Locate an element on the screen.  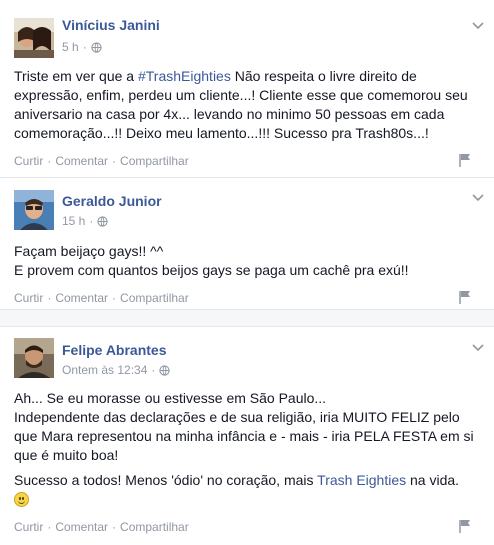
hashtag-link: #TrashEighties is located at coordinates (184, 76).